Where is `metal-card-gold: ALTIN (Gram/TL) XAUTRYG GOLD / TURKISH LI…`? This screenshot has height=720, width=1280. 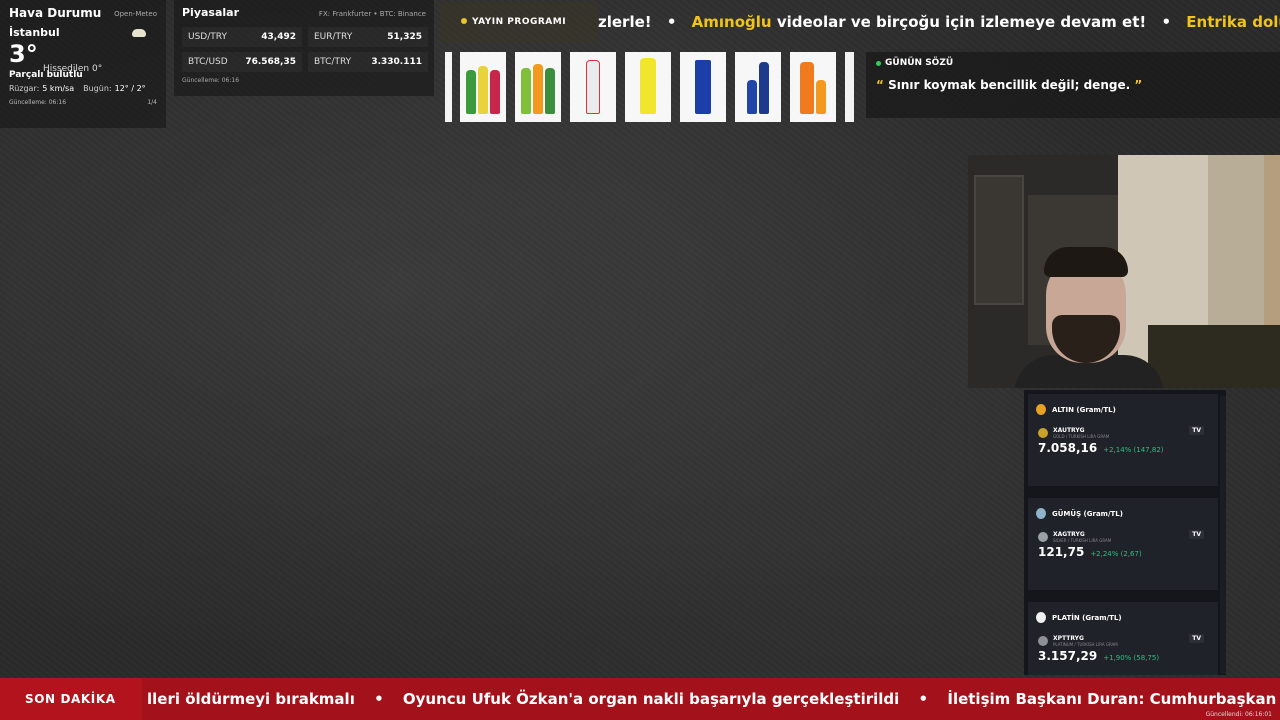
metal-card-gold: ALTIN (Gram/TL) XAUTRYG GOLD / TURKISH LI… is located at coordinates (1123, 440).